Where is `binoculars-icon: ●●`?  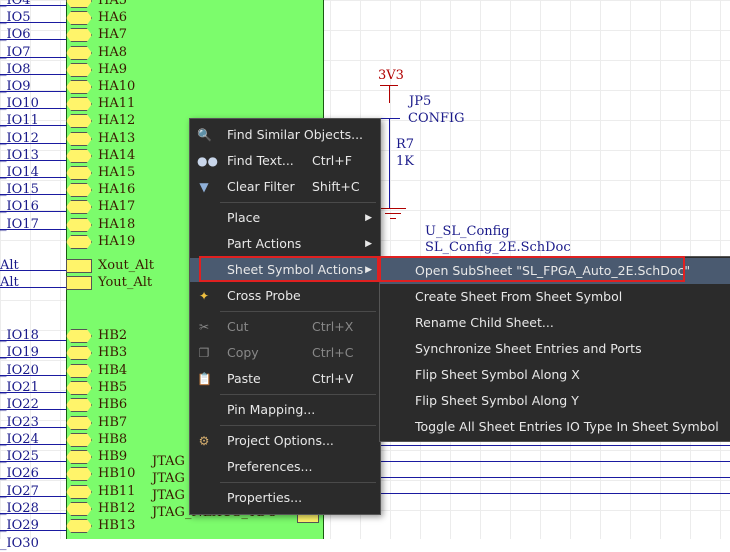 binoculars-icon: ●● is located at coordinates (207, 161).